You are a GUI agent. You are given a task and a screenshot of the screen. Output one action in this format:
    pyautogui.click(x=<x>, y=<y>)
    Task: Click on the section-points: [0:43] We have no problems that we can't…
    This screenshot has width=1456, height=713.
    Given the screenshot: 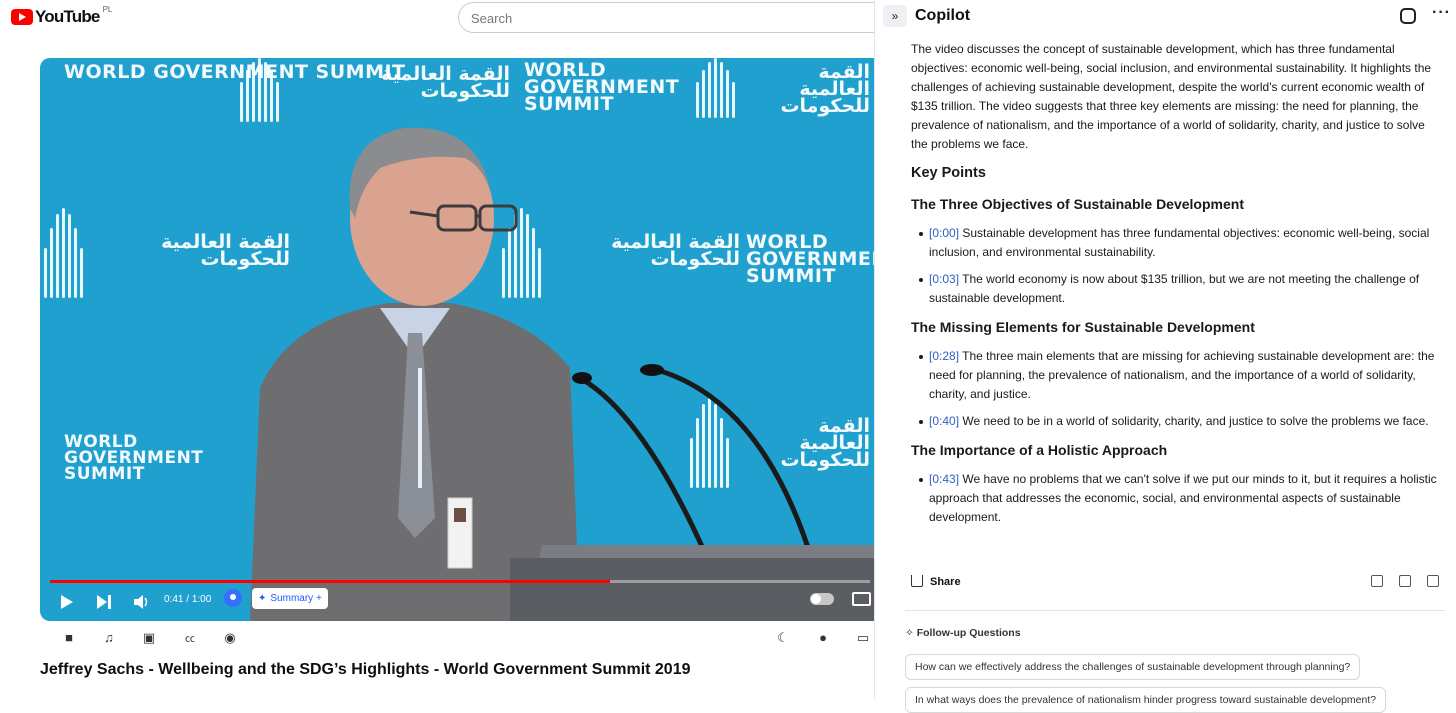 What is the action you would take?
    pyautogui.click(x=1176, y=498)
    